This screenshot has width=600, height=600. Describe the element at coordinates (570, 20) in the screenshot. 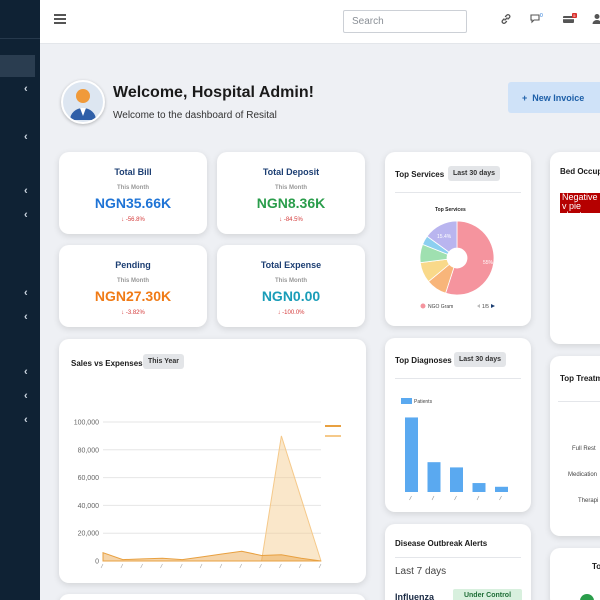

I see `payment-card-icon: 5` at that location.